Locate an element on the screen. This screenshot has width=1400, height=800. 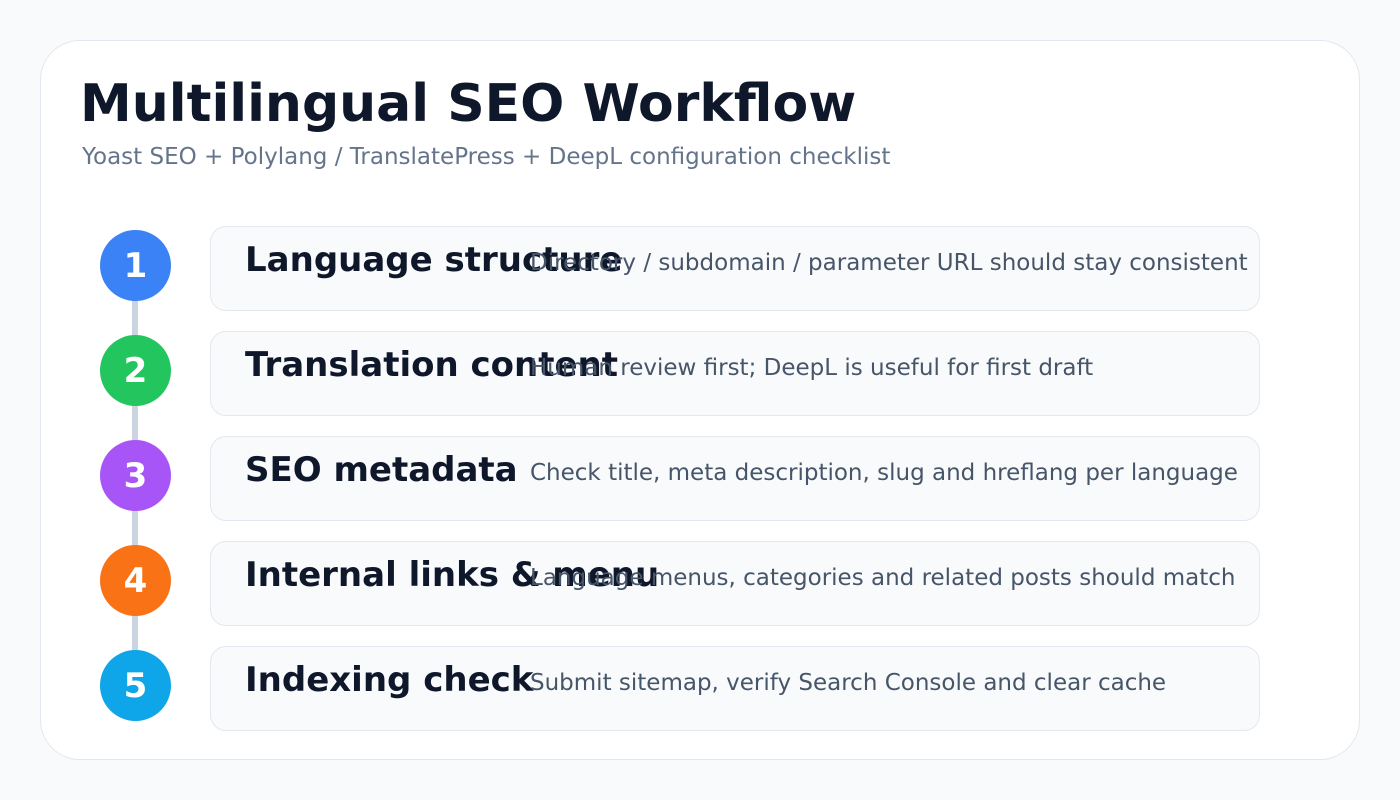
page-title: Multilingual SEO Workflow is located at coordinates (468, 104).